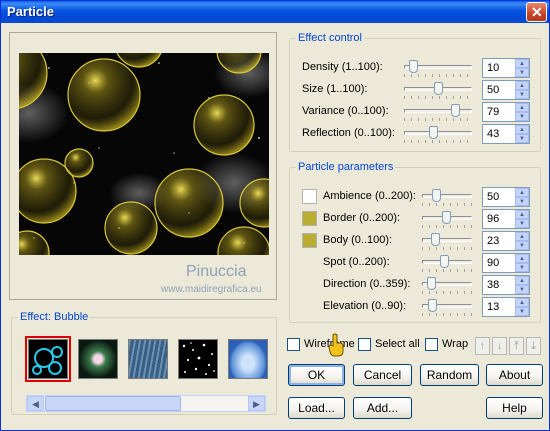  What do you see at coordinates (493, 68) in the screenshot?
I see `spin-value: 10` at bounding box center [493, 68].